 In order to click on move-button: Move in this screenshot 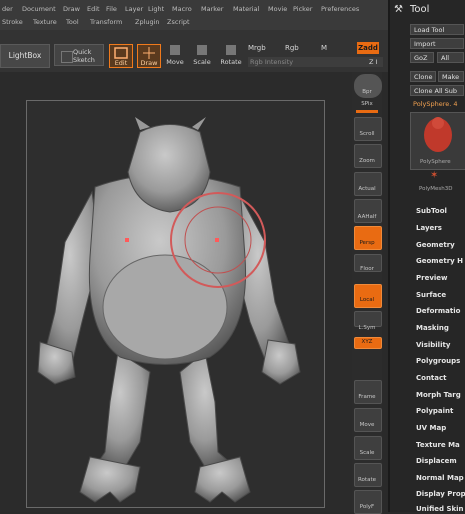, I will do `click(175, 55)`.